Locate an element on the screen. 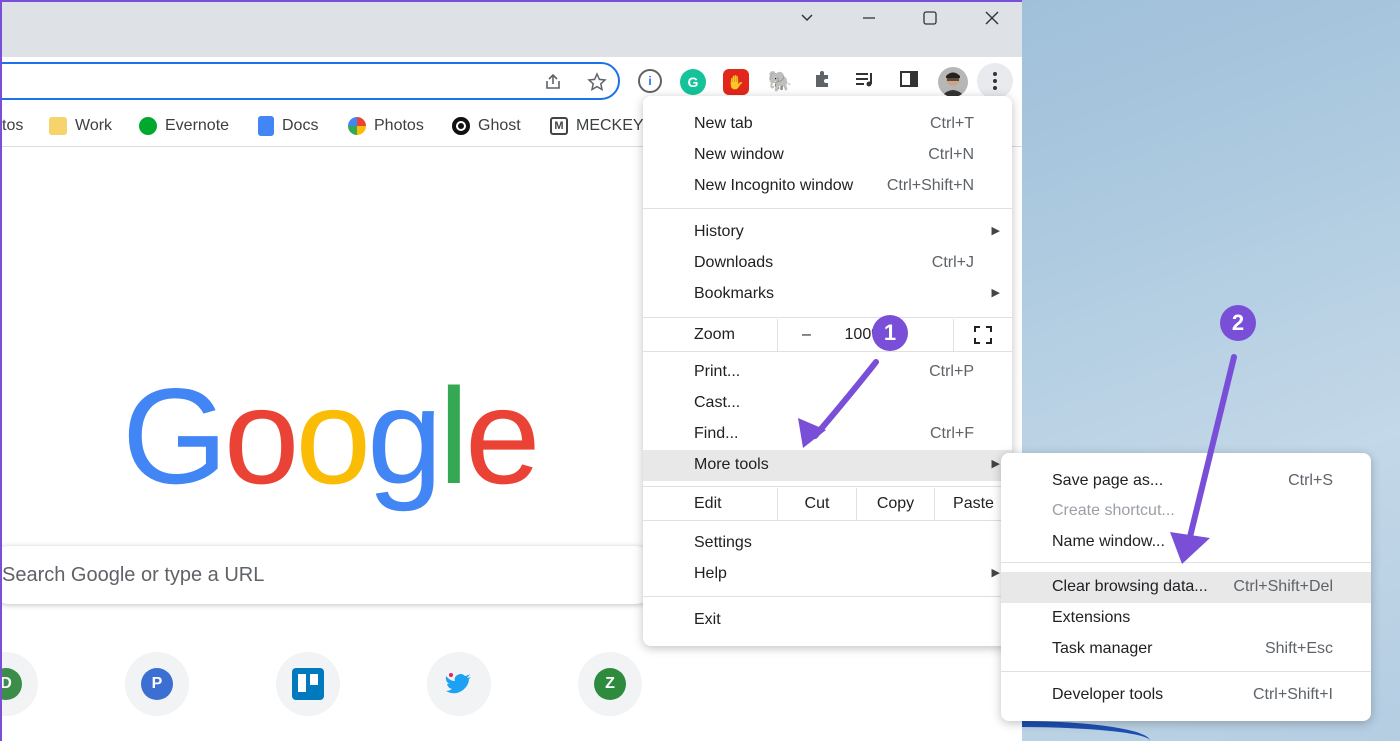 The height and width of the screenshot is (741, 1400). docs-icon is located at coordinates (266, 126).